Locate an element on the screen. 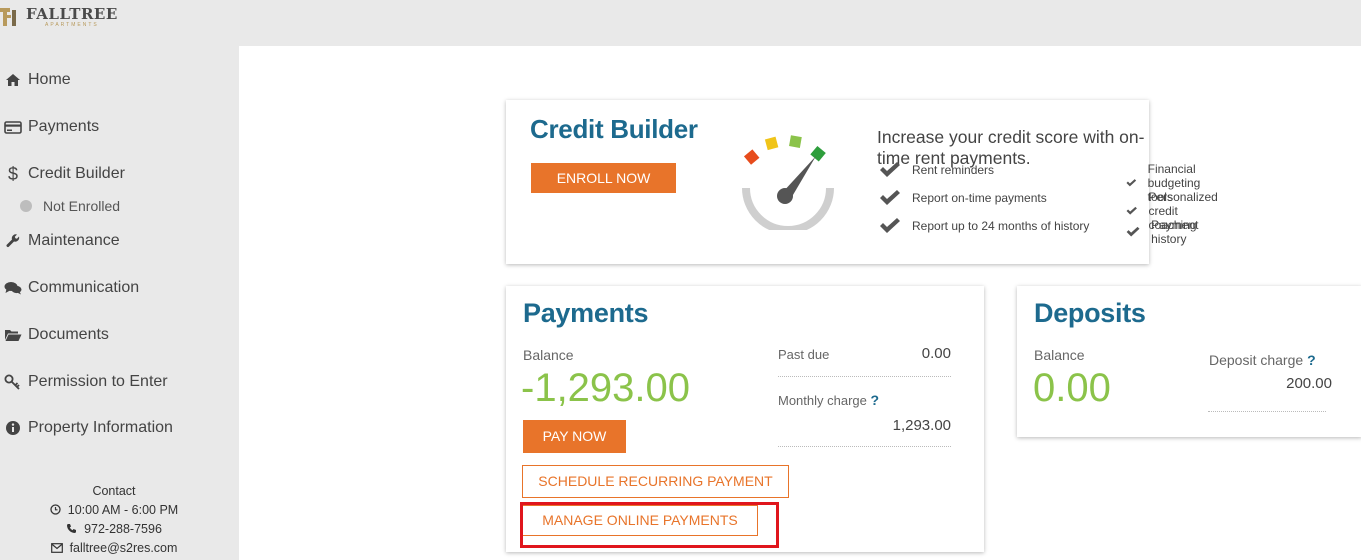  info-circle-icon is located at coordinates (13, 428).